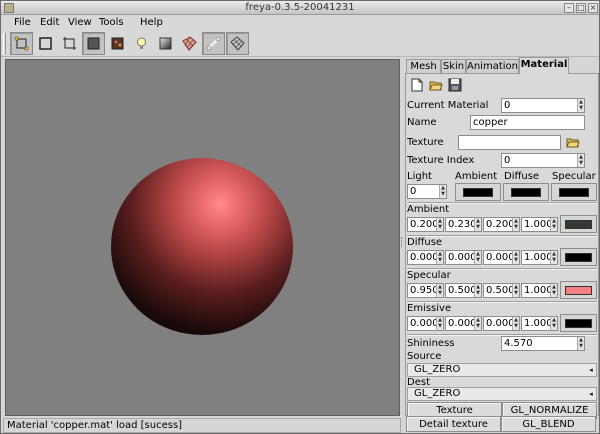 The image size is (600, 434). I want to click on emissive-r-spinbox: 0.000 ▲ ▼, so click(425, 323).